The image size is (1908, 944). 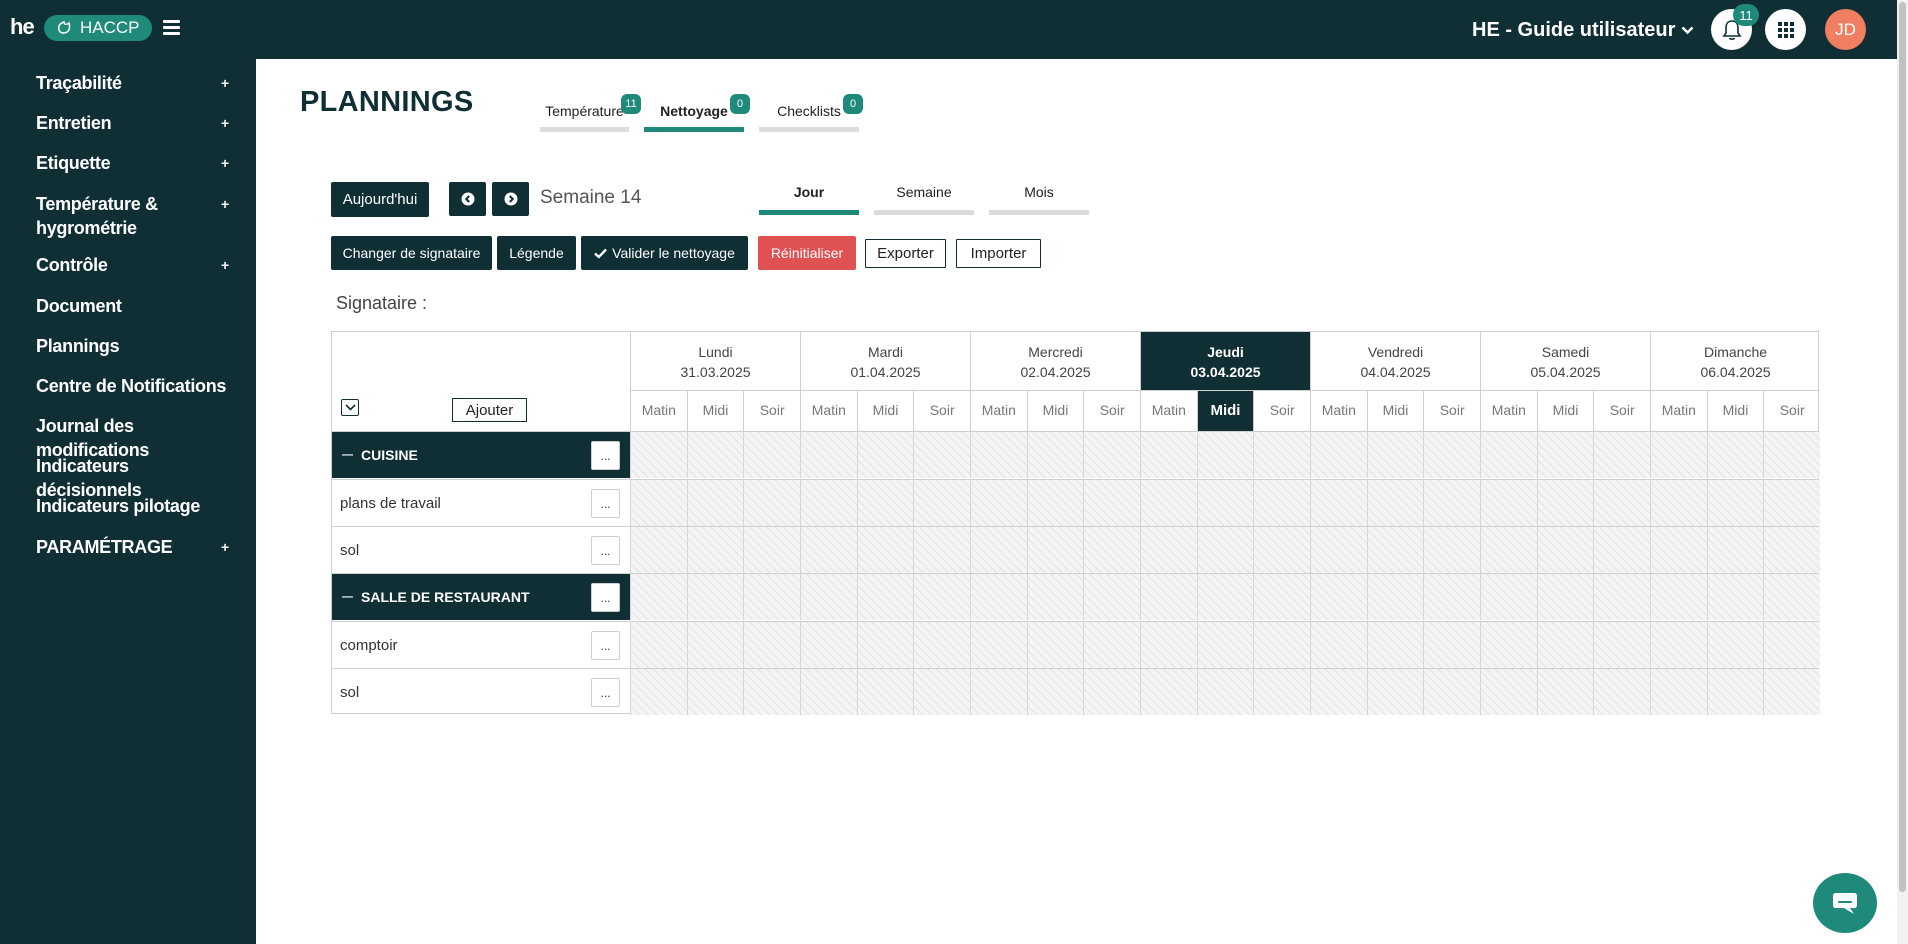 What do you see at coordinates (924, 199) in the screenshot?
I see `view-tab-semaine: Semaine` at bounding box center [924, 199].